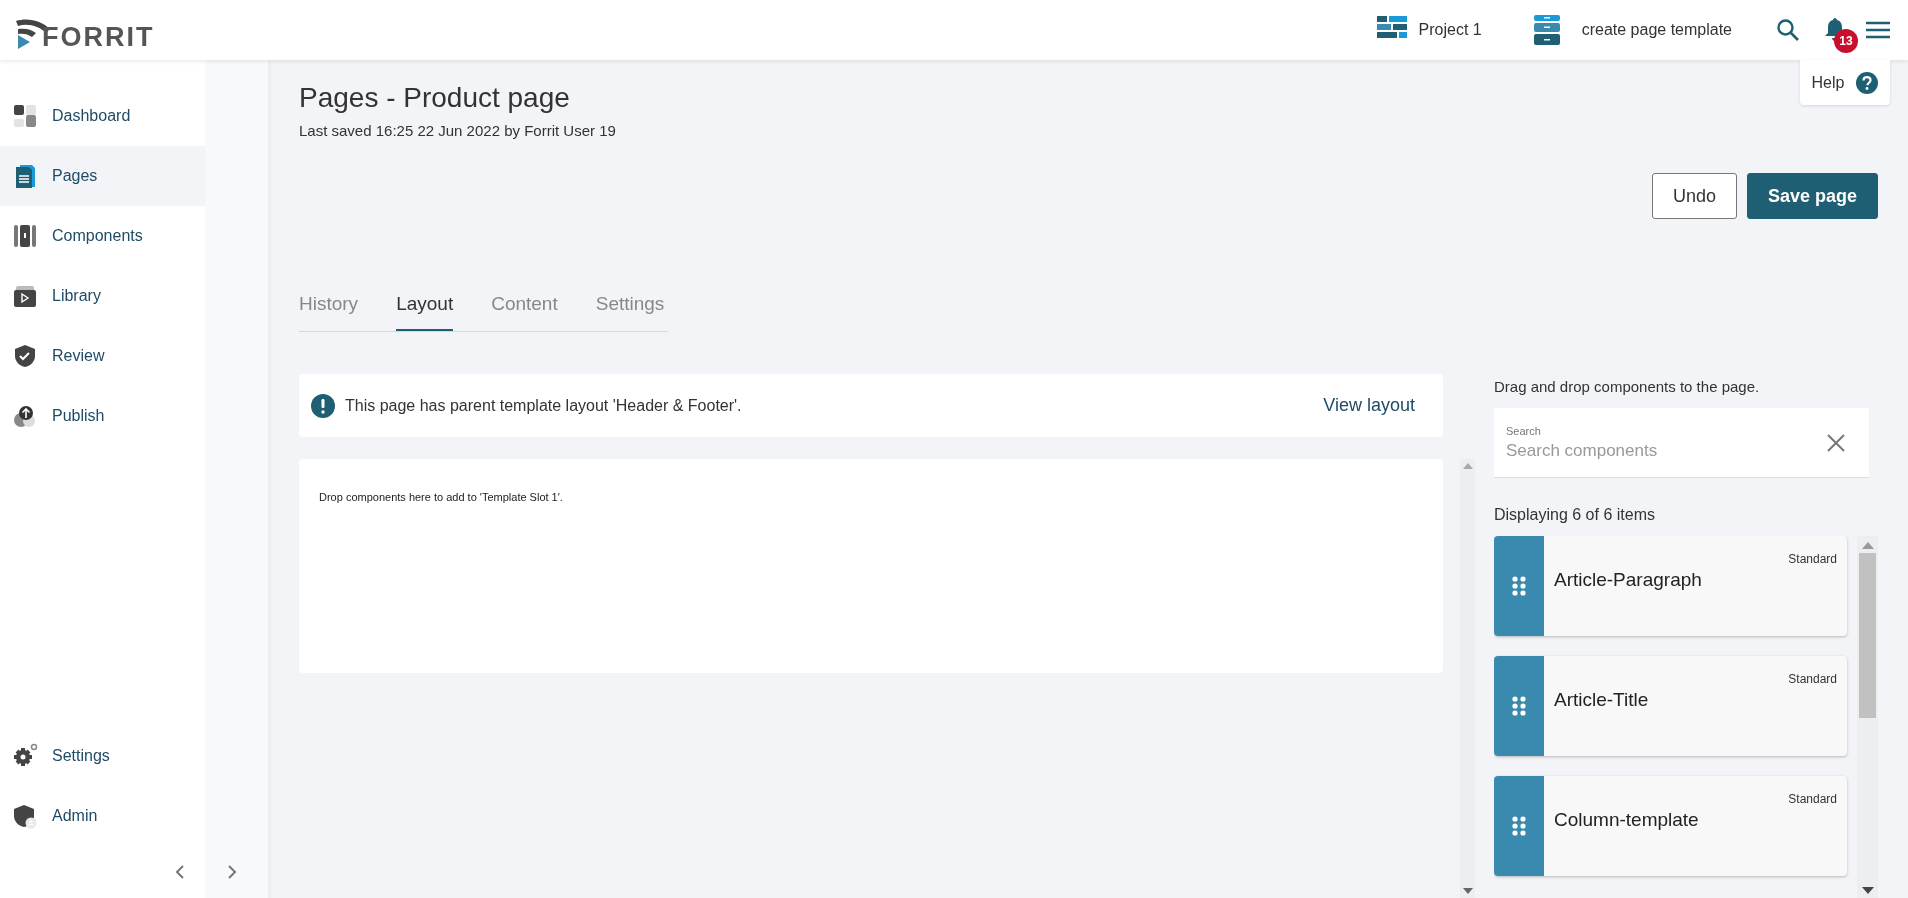  I want to click on sidebar-item: Review, so click(103, 356).